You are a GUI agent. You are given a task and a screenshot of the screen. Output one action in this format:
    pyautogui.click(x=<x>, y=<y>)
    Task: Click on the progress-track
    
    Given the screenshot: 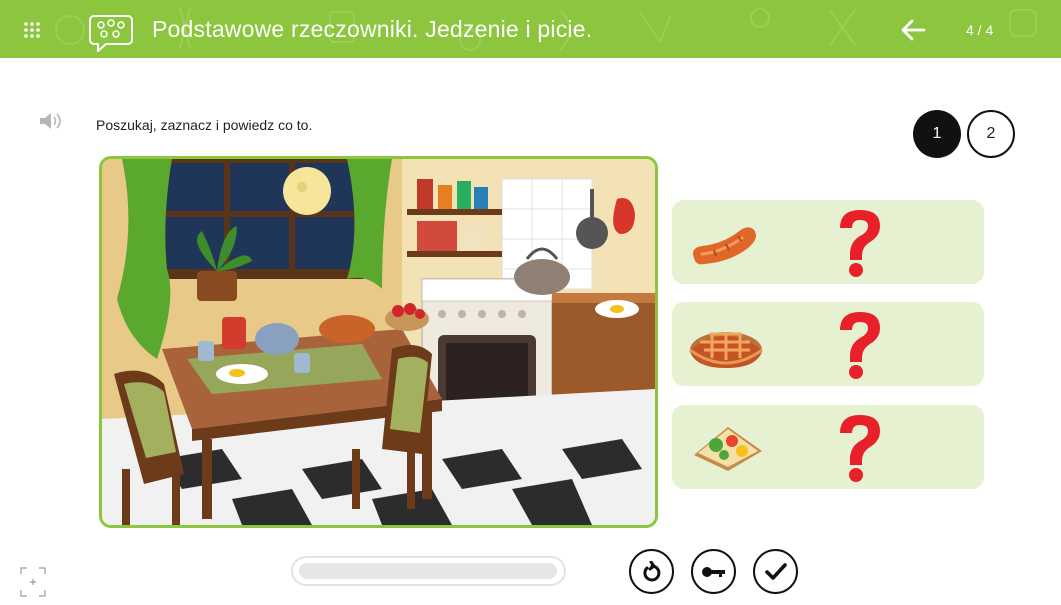 What is the action you would take?
    pyautogui.click(x=428, y=571)
    